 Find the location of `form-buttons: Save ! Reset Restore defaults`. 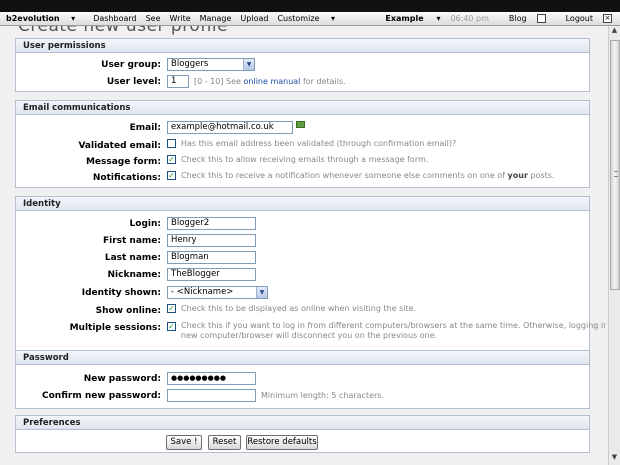

form-buttons: Save ! Reset Restore defaults is located at coordinates (302, 442).